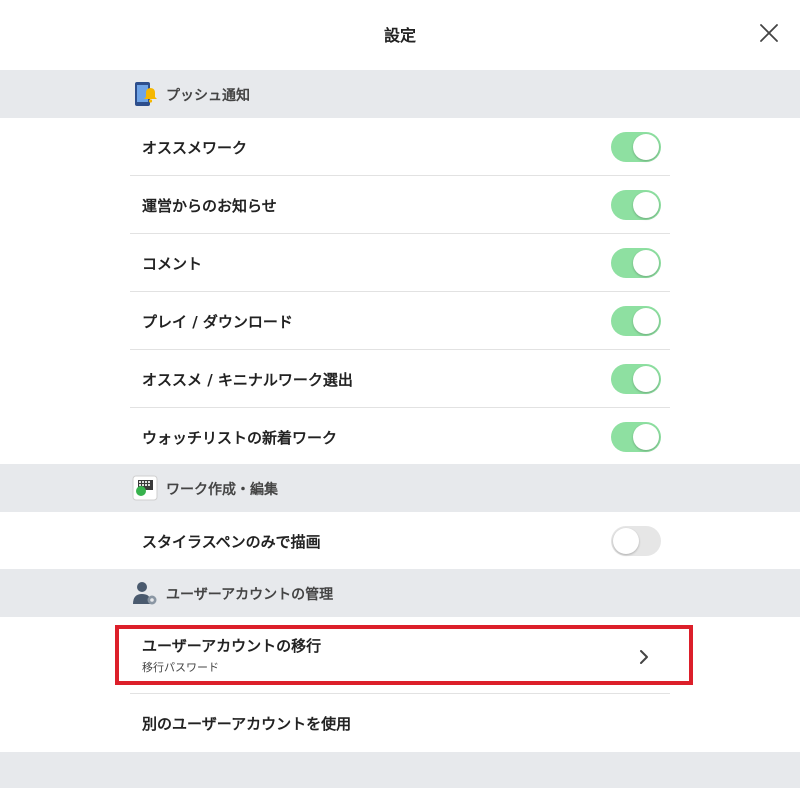 Image resolution: width=800 pixels, height=788 pixels. What do you see at coordinates (240, 438) in the screenshot?
I see `setting-label: ウォッチリストの新着ワーク` at bounding box center [240, 438].